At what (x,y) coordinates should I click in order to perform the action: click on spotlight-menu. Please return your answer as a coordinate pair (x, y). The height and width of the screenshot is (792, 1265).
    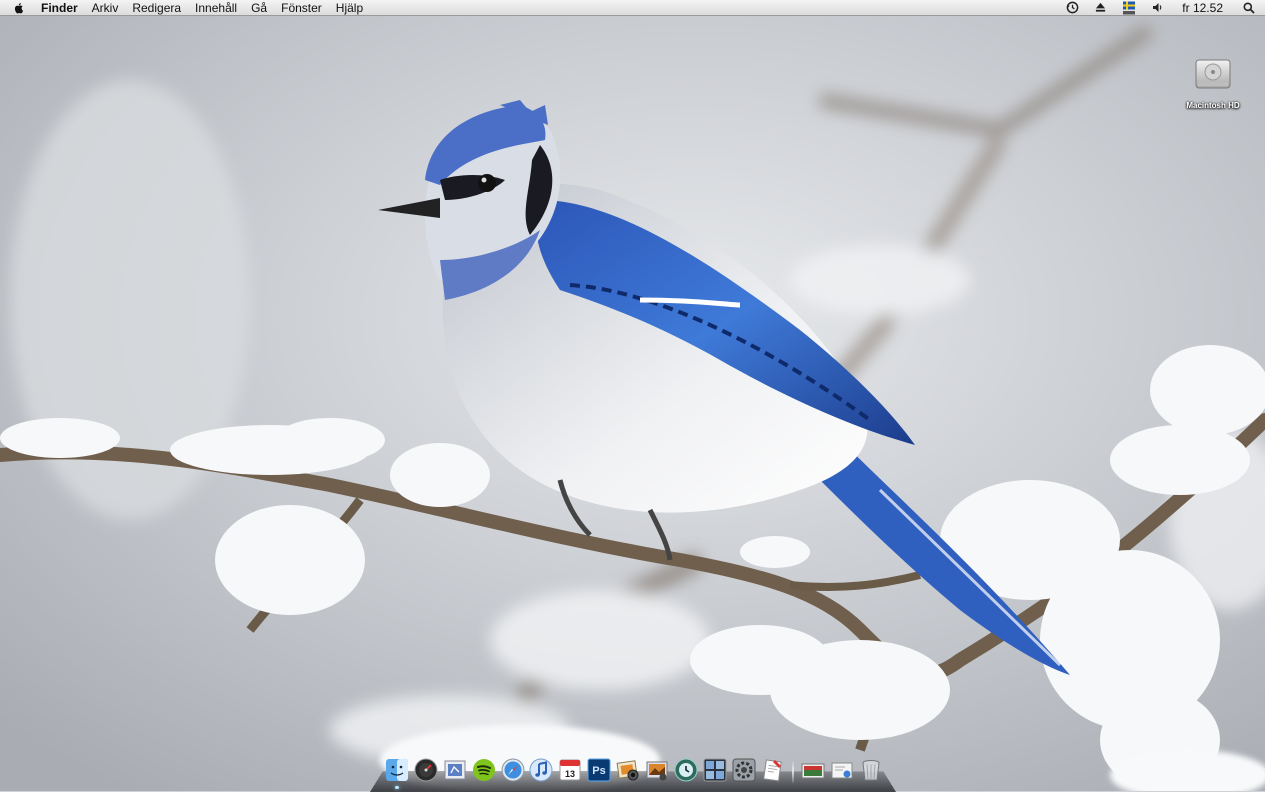
    Looking at the image, I should click on (1250, 8).